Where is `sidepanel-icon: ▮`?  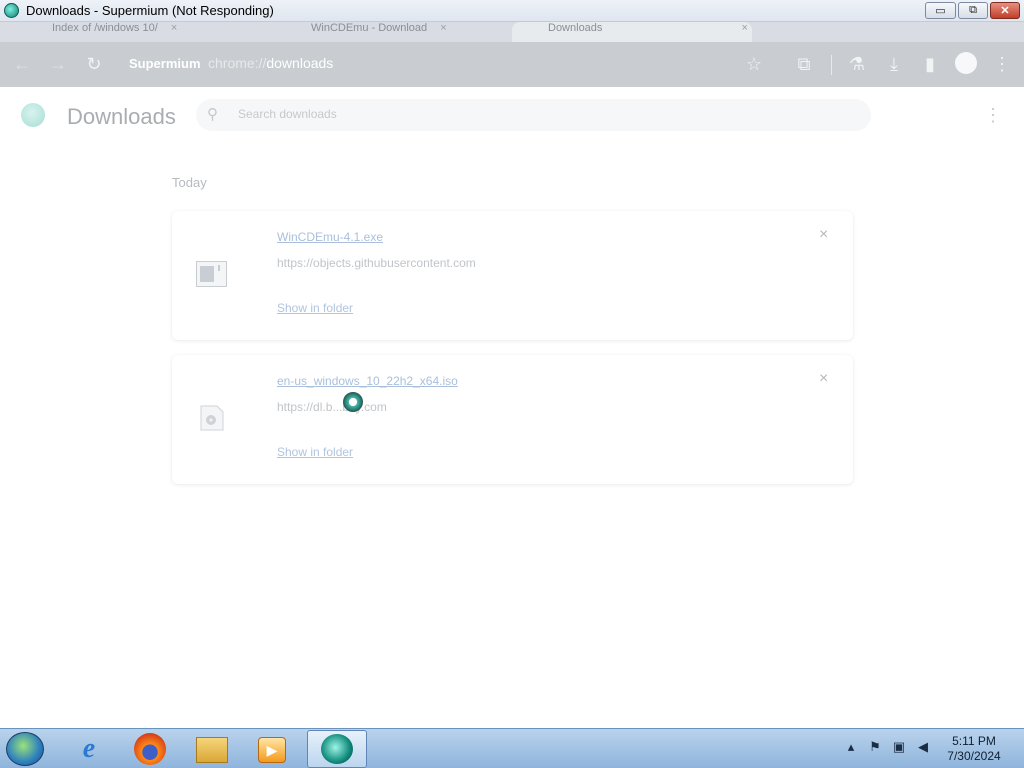 sidepanel-icon: ▮ is located at coordinates (930, 64).